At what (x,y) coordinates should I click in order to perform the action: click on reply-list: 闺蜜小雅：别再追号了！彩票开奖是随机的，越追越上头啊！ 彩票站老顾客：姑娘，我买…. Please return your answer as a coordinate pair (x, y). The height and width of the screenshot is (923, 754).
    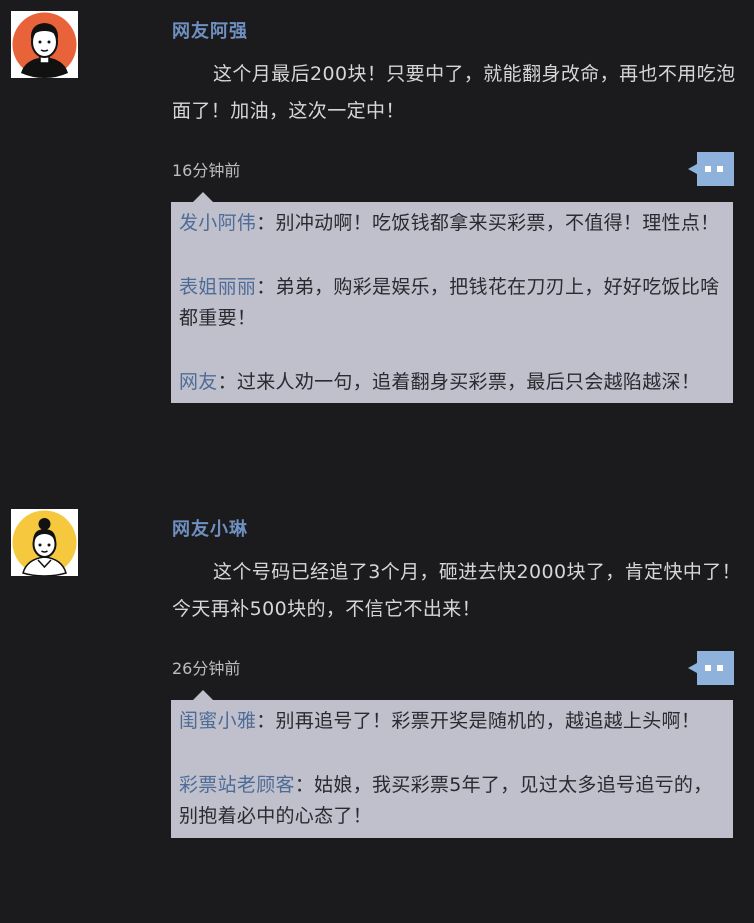
    Looking at the image, I should click on (452, 764).